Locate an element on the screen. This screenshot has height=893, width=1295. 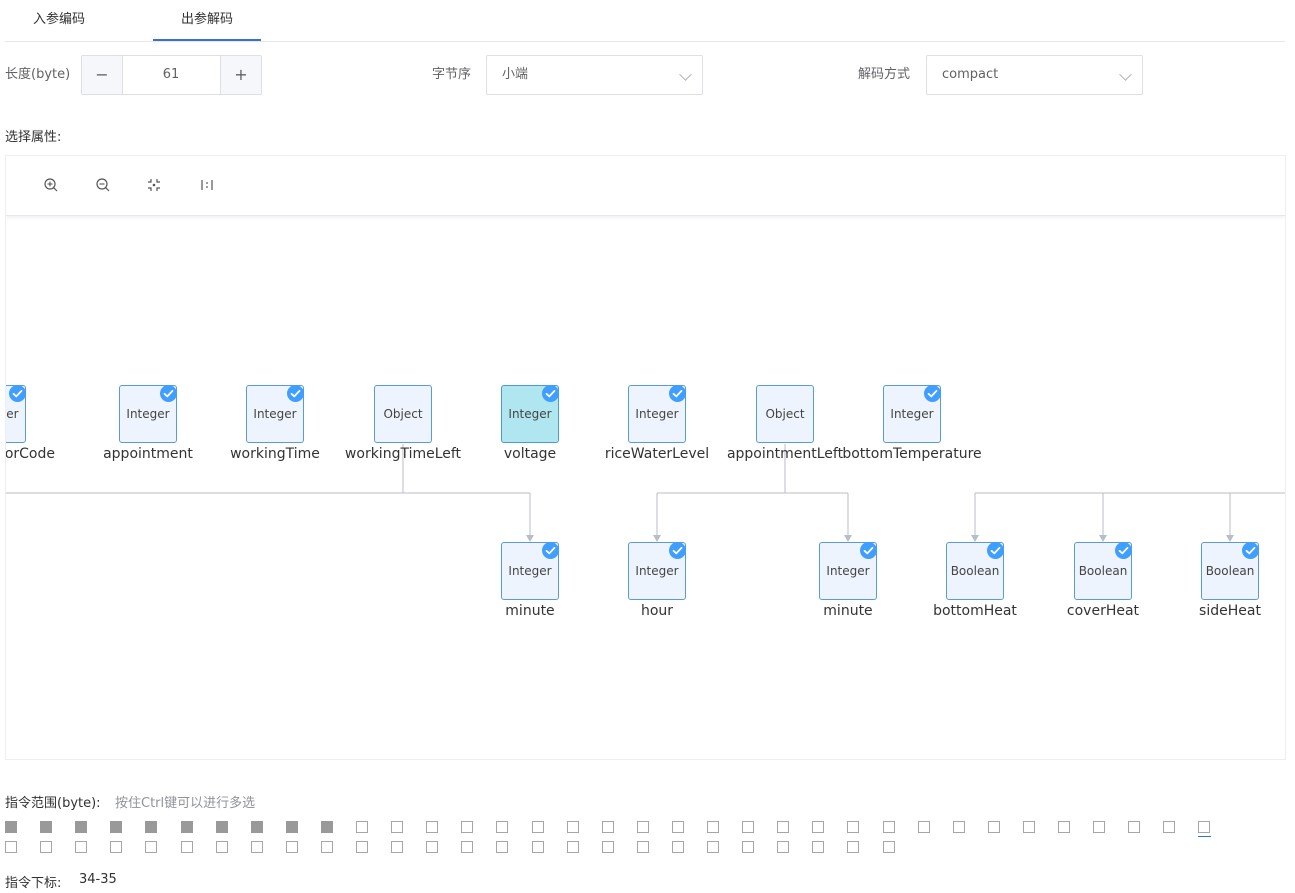
command-index-value: 34-35 is located at coordinates (98, 879).